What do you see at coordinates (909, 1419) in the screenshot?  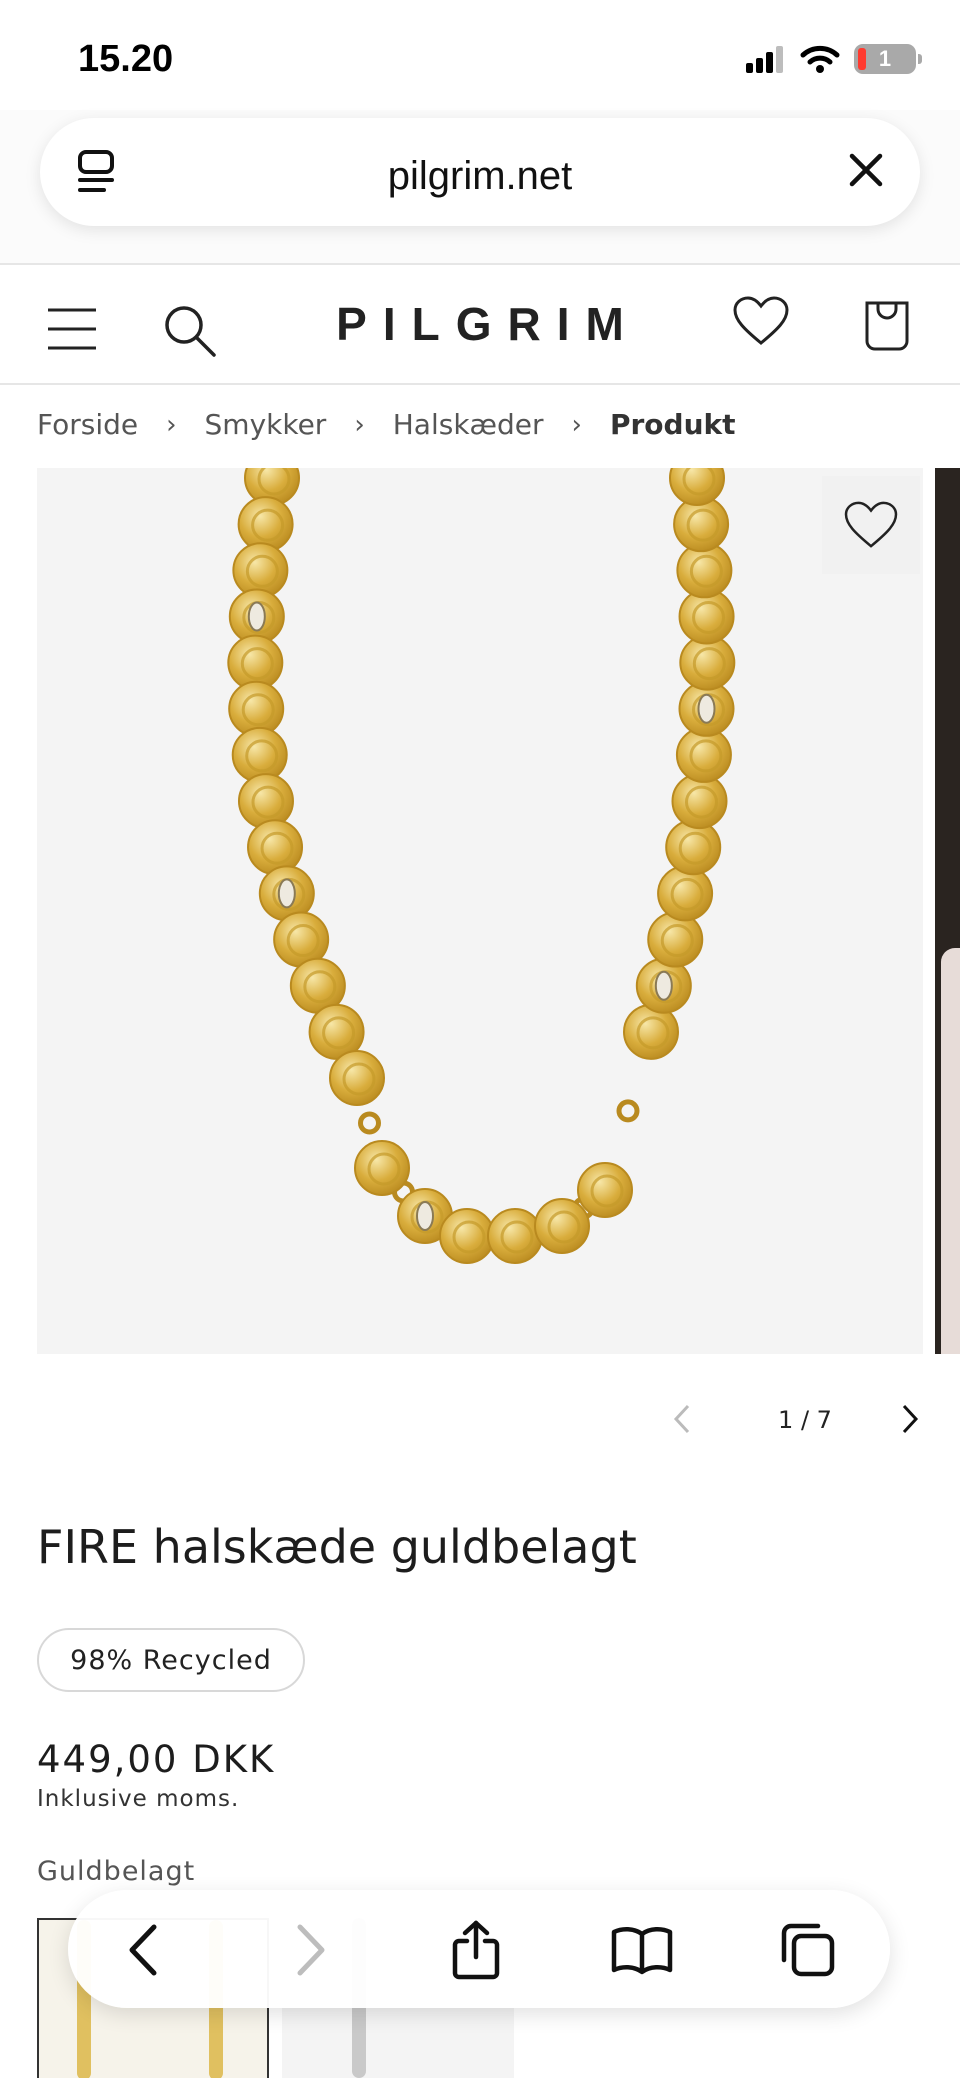 I see `chevron-right-icon` at bounding box center [909, 1419].